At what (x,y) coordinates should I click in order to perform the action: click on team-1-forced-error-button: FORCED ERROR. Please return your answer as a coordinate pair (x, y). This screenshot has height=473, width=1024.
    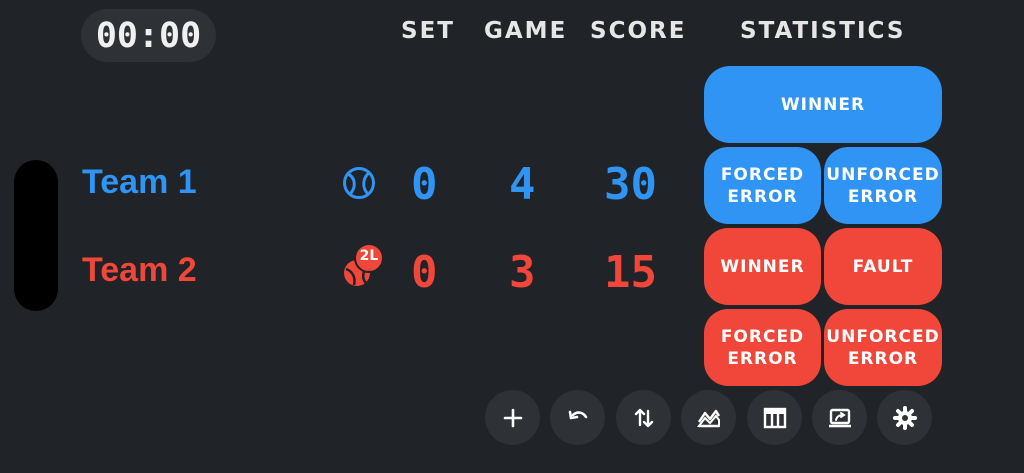
    Looking at the image, I should click on (762, 185).